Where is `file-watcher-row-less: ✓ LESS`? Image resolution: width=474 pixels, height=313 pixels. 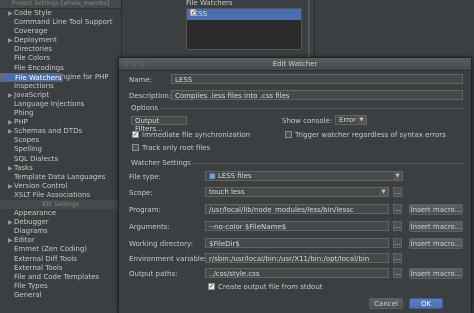 file-watcher-row-less: ✓ LESS is located at coordinates (244, 14).